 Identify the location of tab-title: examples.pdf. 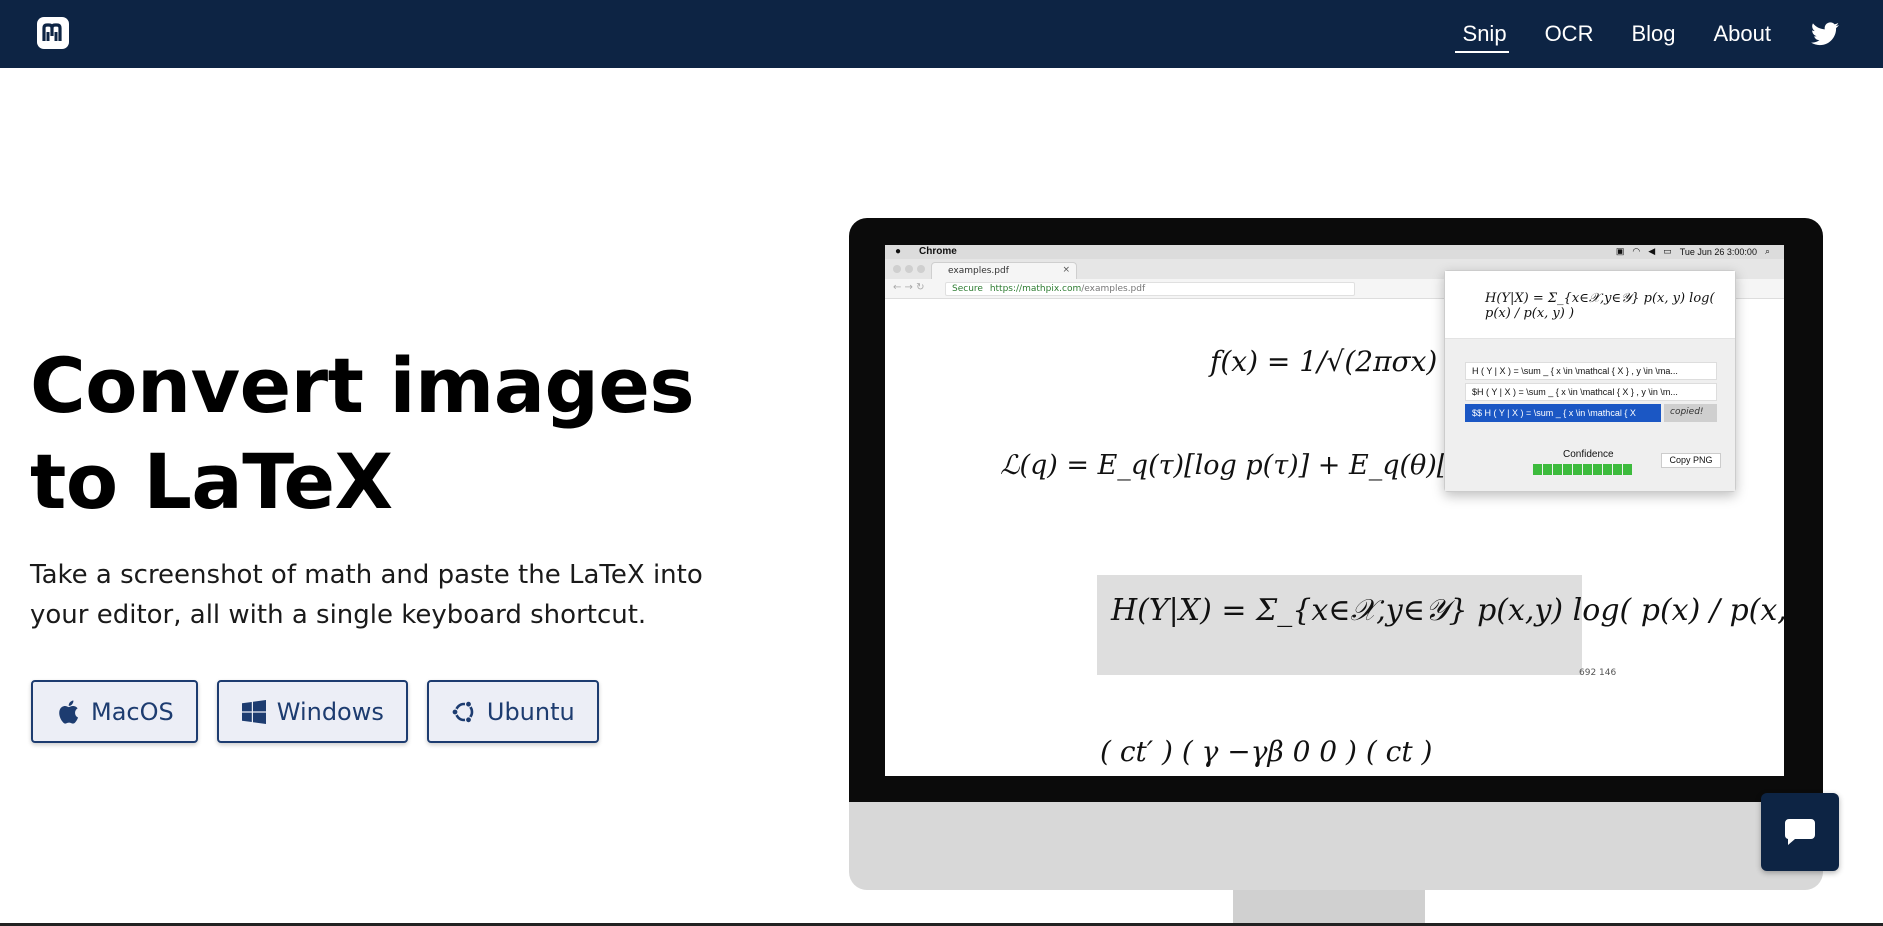
(978, 271).